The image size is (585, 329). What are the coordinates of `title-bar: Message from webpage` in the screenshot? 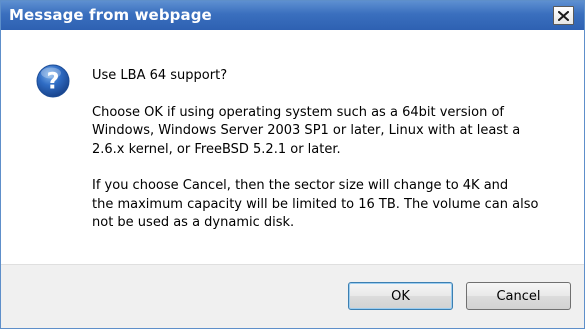 It's located at (292, 15).